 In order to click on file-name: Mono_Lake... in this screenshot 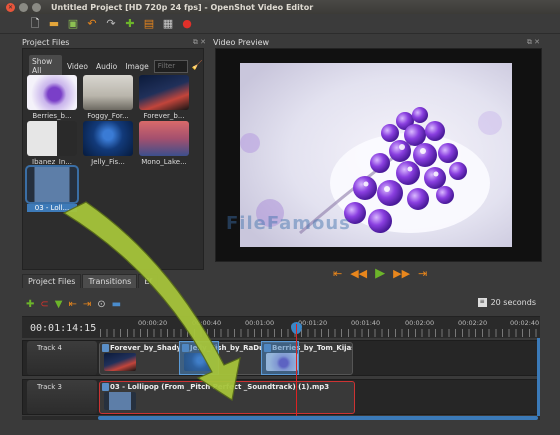, I will do `click(164, 162)`.